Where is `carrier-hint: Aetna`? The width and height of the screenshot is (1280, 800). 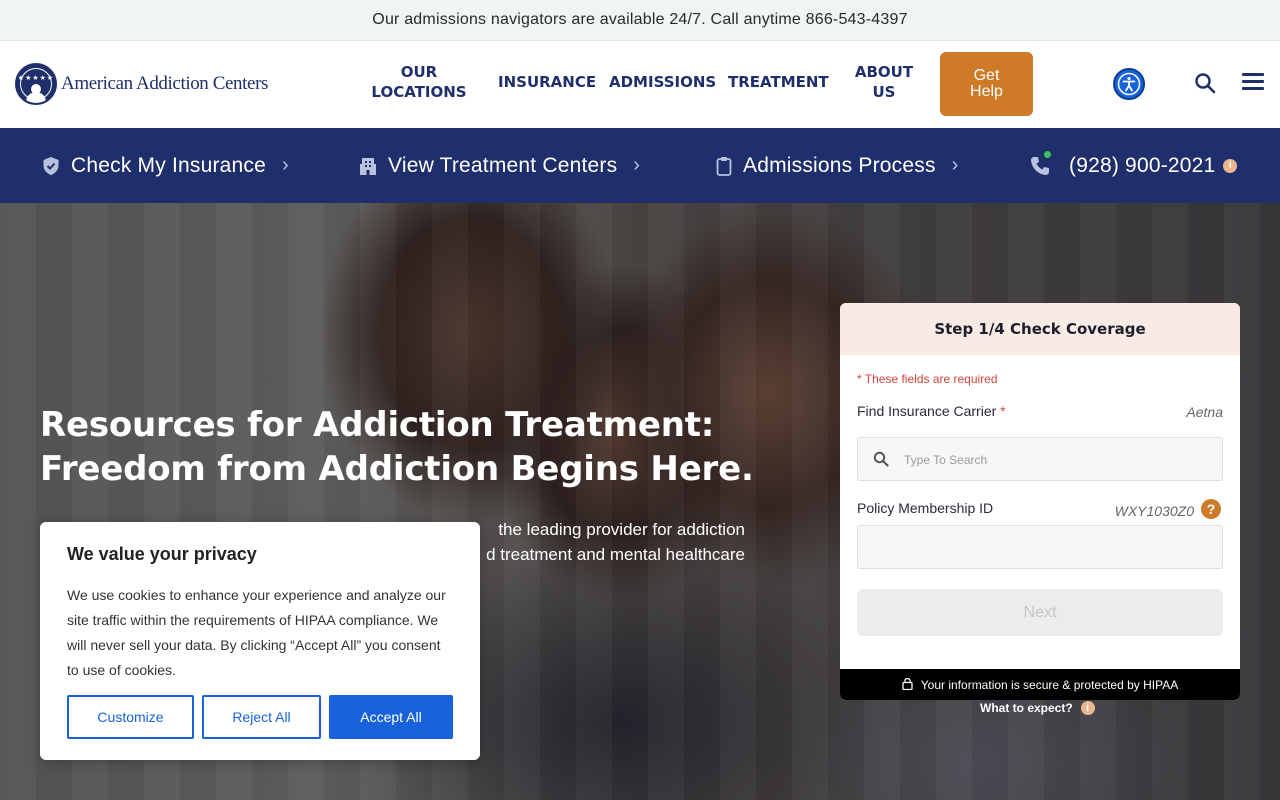 carrier-hint: Aetna is located at coordinates (1204, 412).